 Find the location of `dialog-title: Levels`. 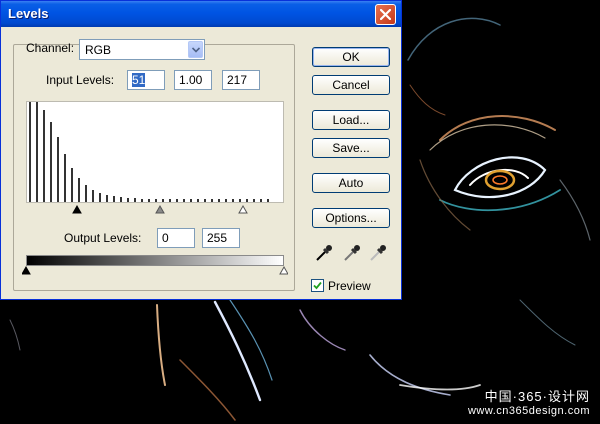

dialog-title: Levels is located at coordinates (28, 13).